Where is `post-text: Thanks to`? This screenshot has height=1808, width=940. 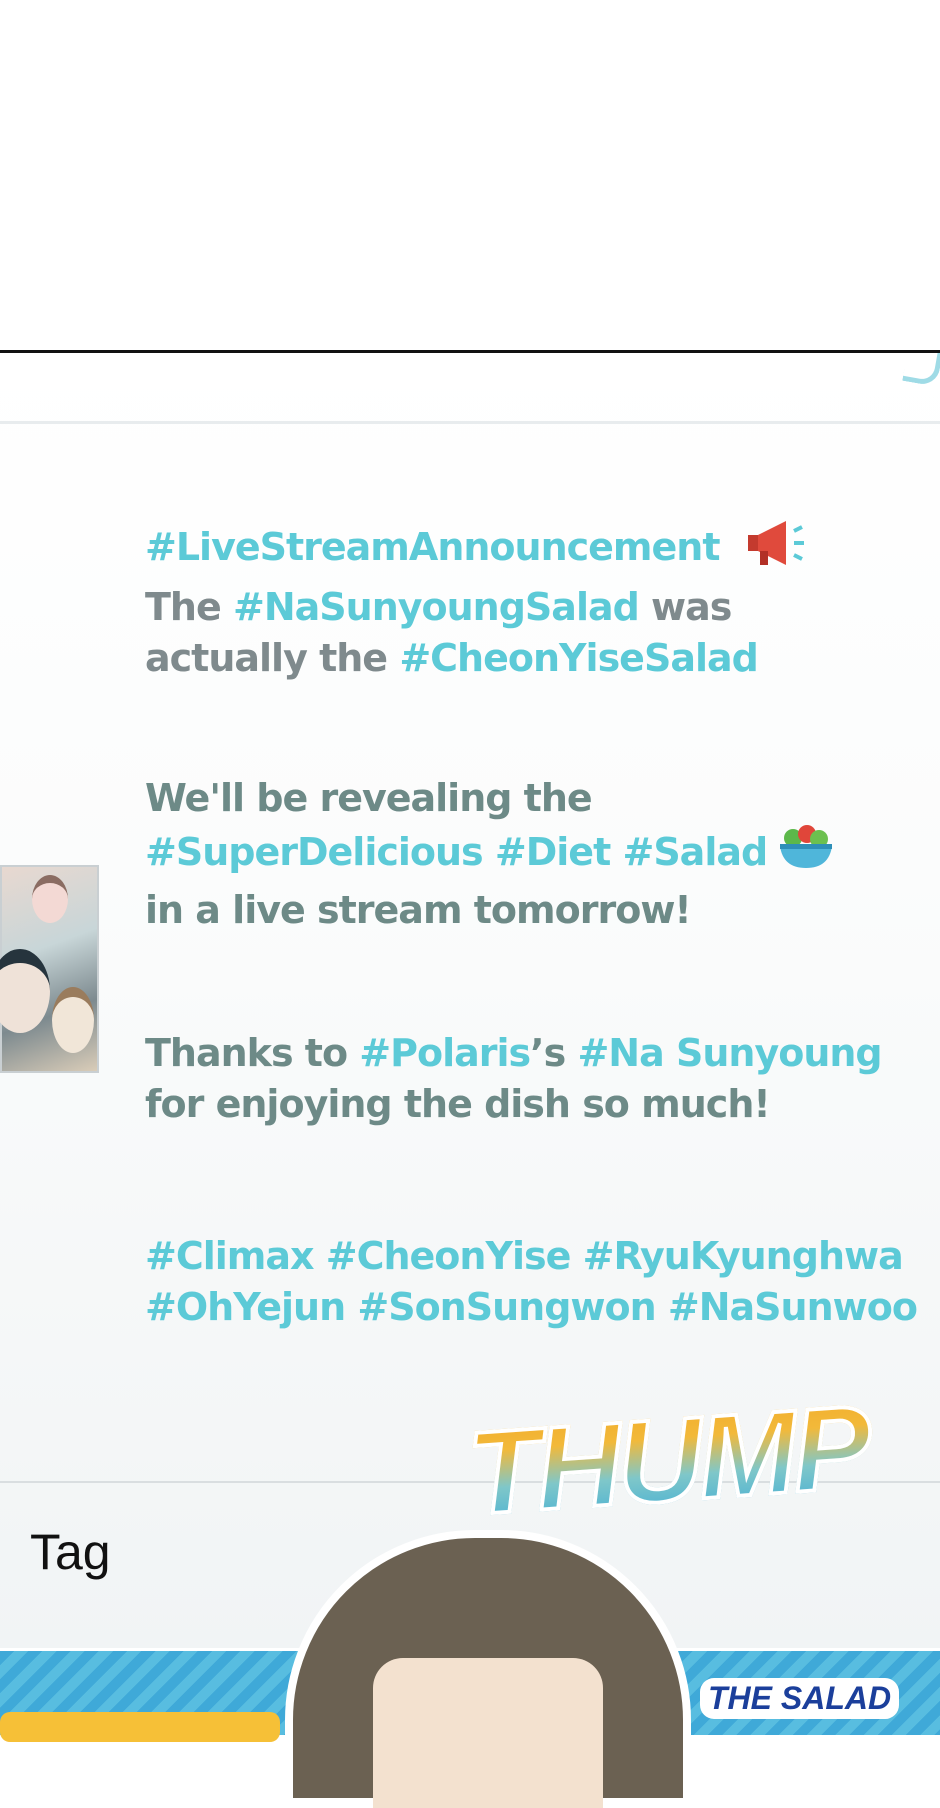
post-text: Thanks to is located at coordinates (252, 1053).